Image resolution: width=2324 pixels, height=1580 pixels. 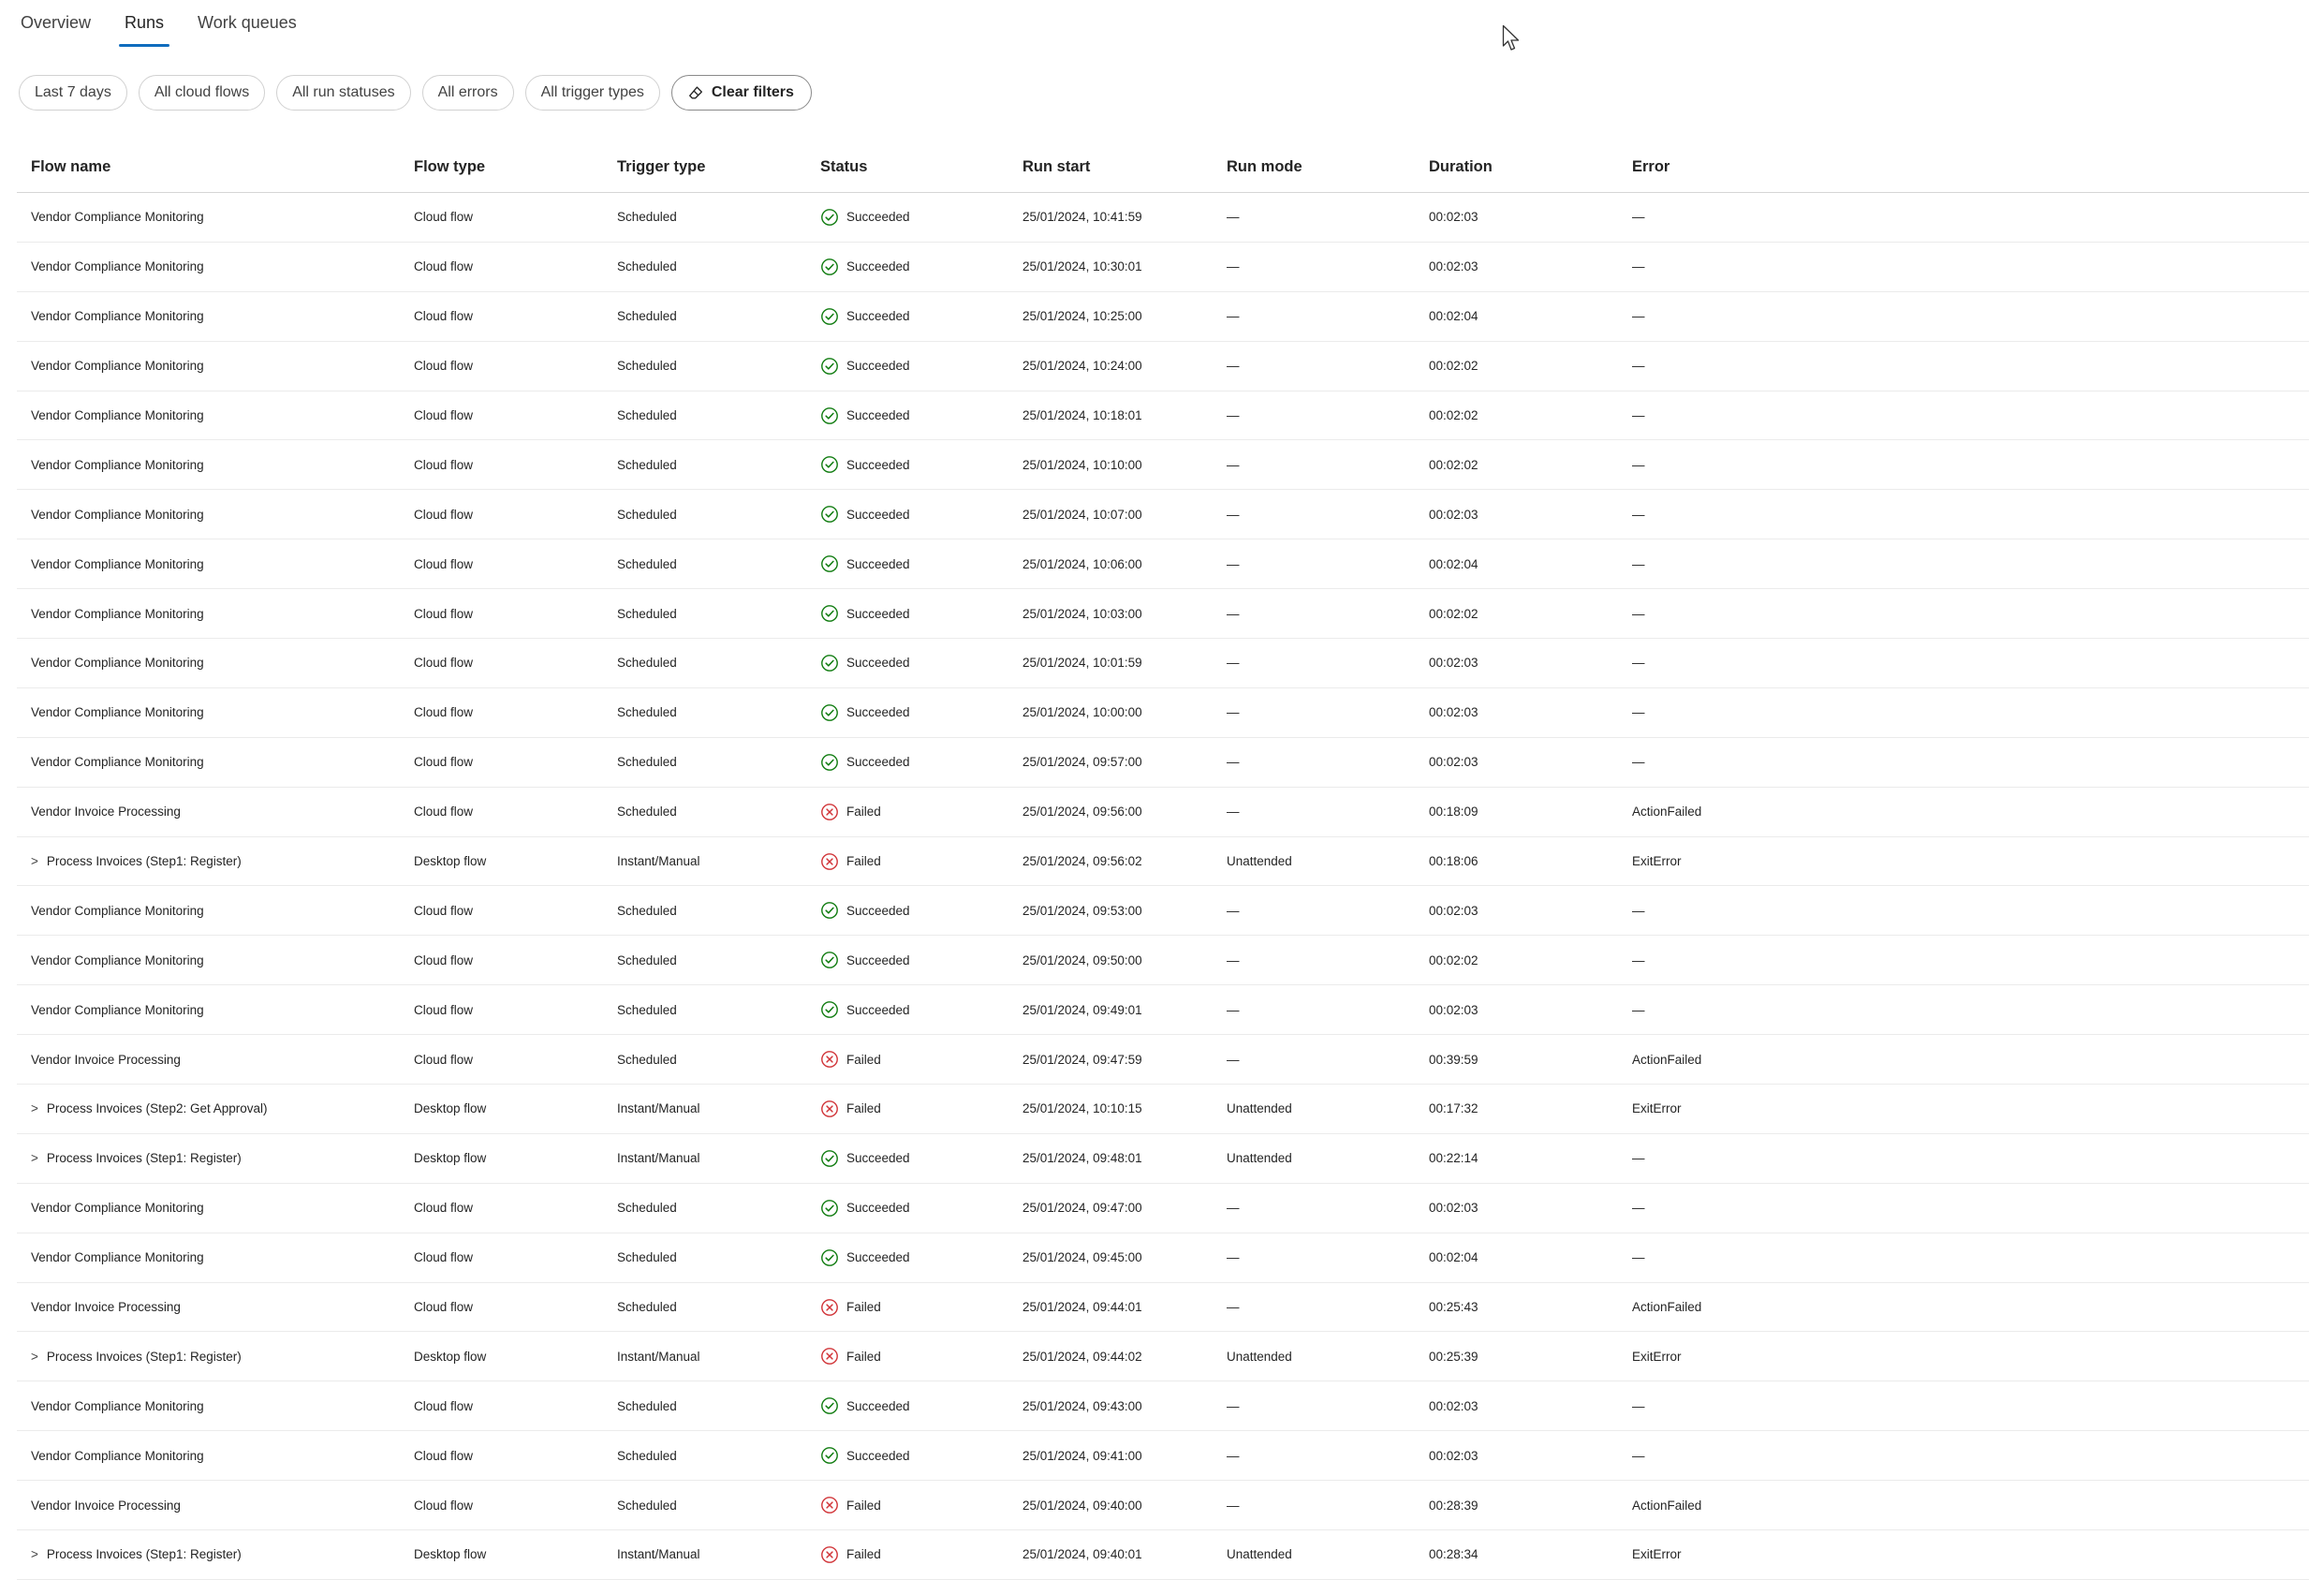 What do you see at coordinates (202, 93) in the screenshot?
I see `flow-filter: All cloud flows` at bounding box center [202, 93].